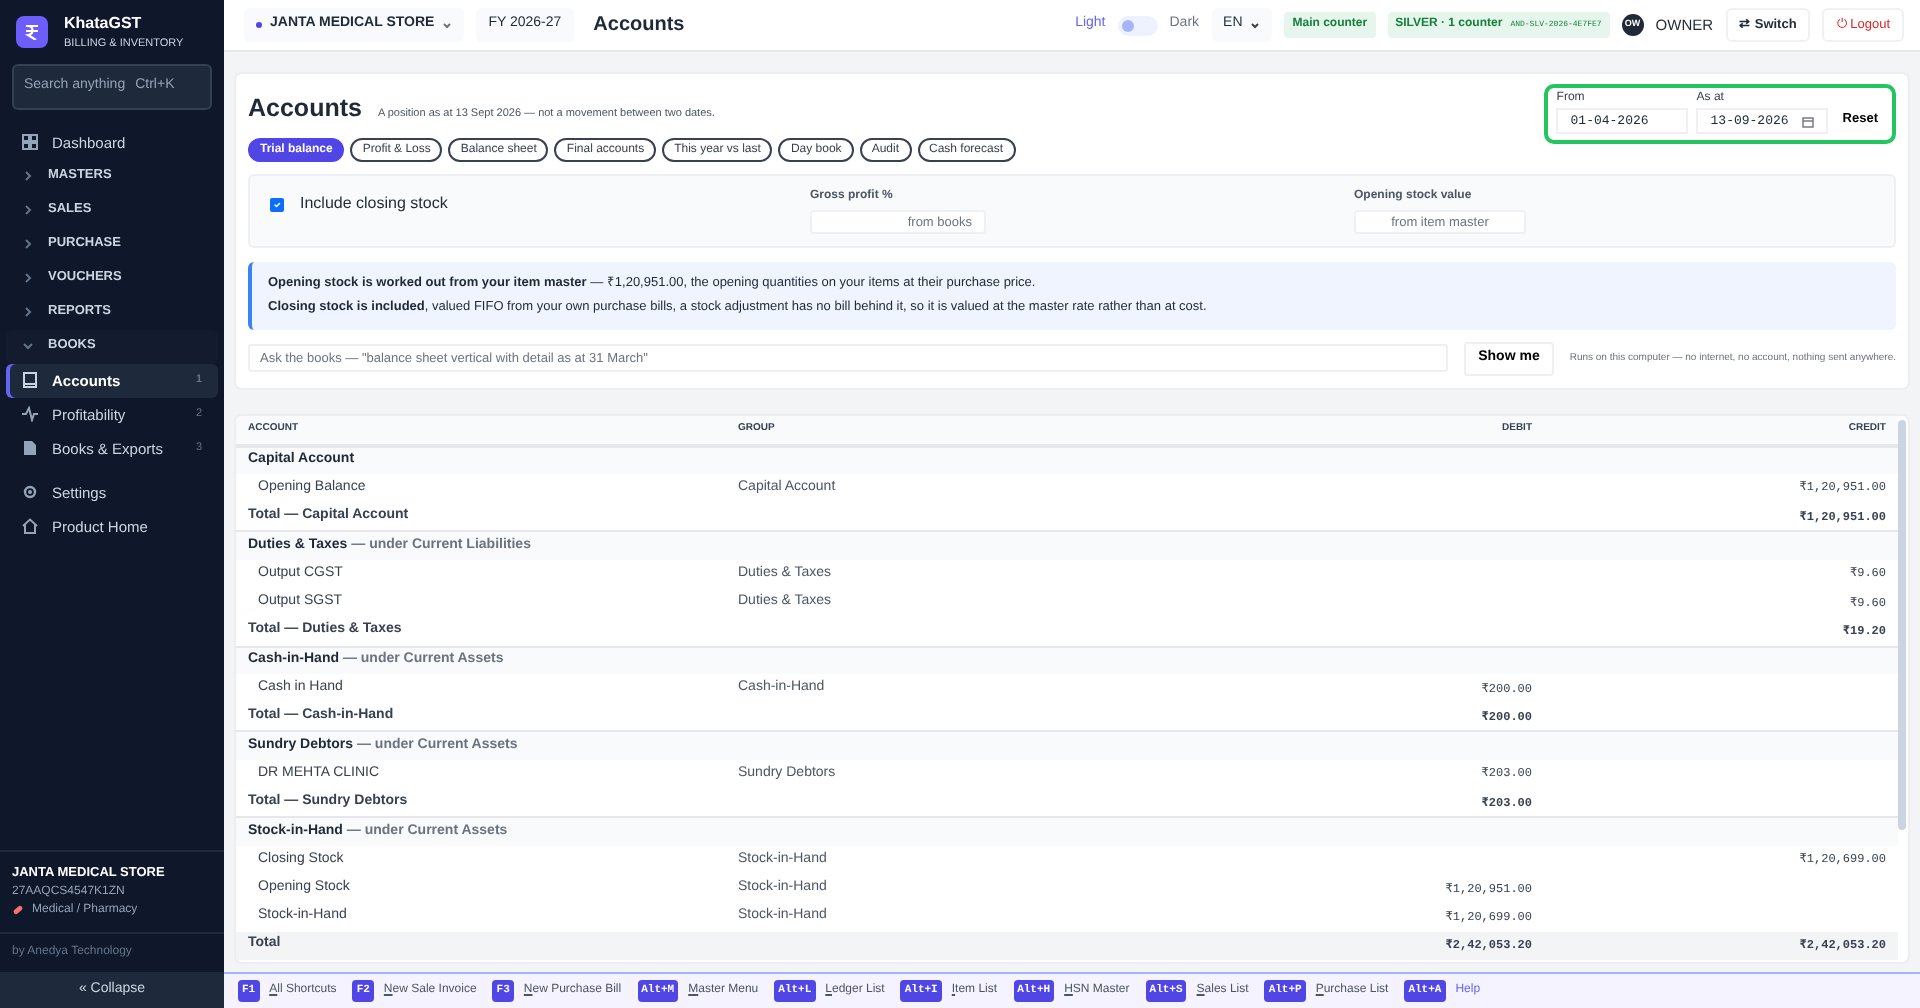  What do you see at coordinates (374, 204) in the screenshot?
I see `checkbox-label: Include closing stock` at bounding box center [374, 204].